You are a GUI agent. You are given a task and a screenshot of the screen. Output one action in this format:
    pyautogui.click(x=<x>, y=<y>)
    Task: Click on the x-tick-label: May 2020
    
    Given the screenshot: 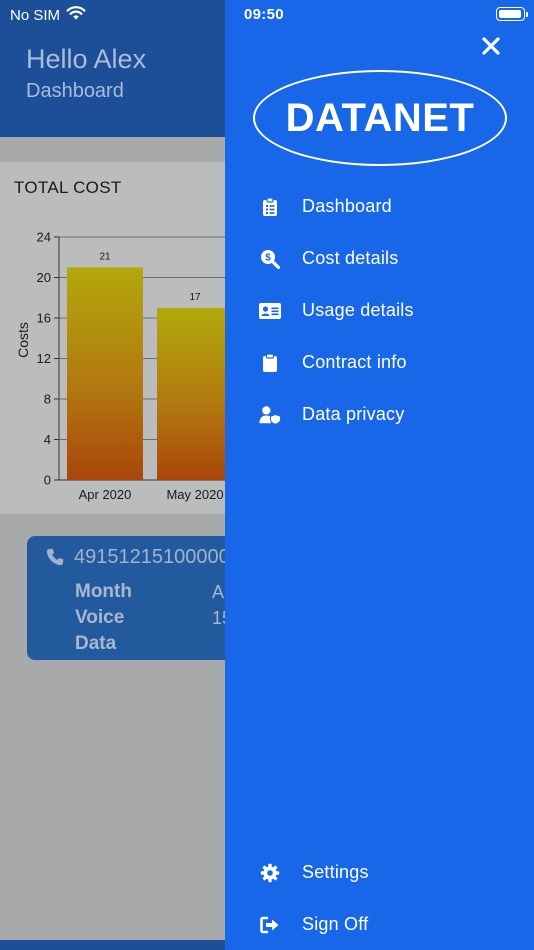 What is the action you would take?
    pyautogui.click(x=194, y=494)
    